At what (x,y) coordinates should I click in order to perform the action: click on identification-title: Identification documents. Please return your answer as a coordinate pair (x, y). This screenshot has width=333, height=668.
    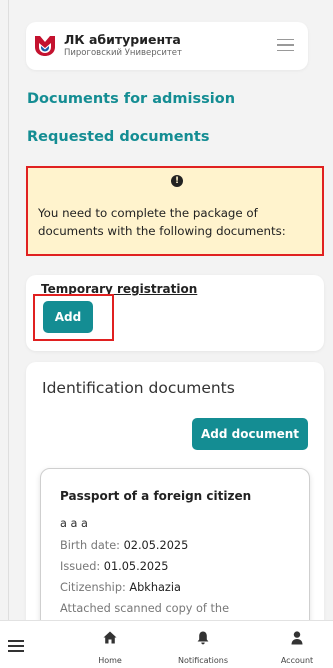
    Looking at the image, I should click on (138, 388).